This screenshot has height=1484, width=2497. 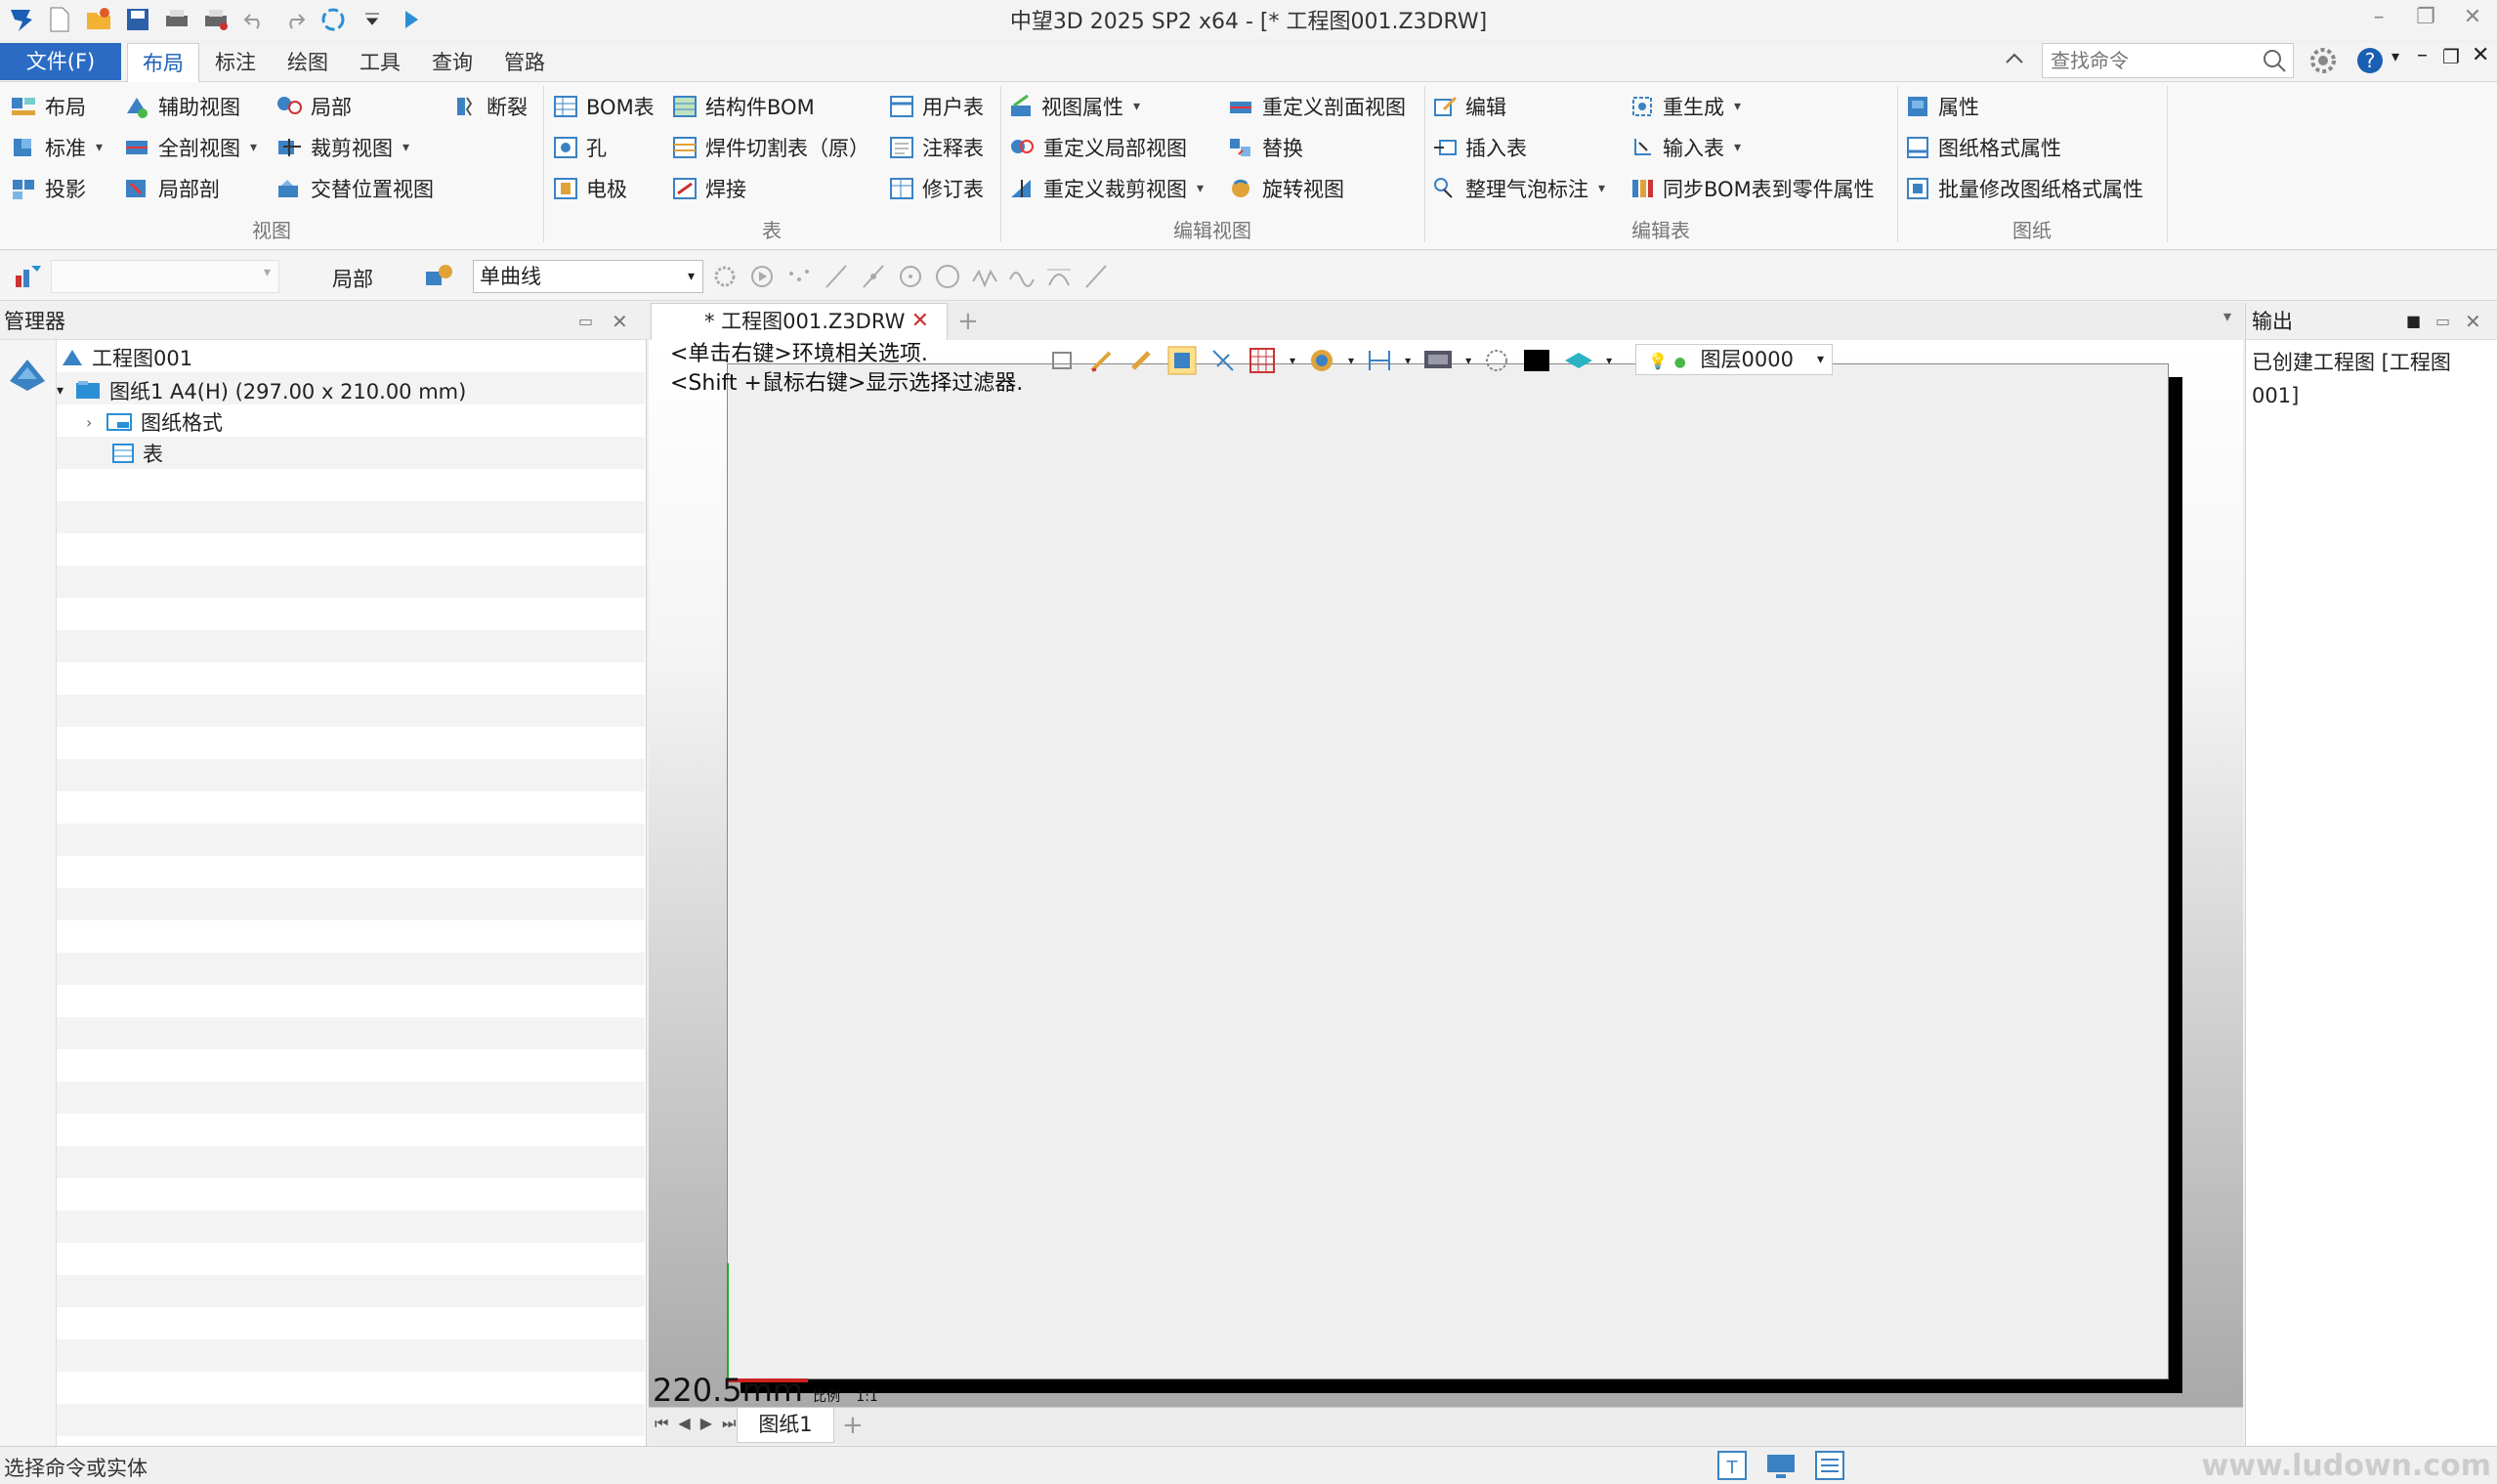 What do you see at coordinates (1732, 1465) in the screenshot?
I see `title-block-icon: T` at bounding box center [1732, 1465].